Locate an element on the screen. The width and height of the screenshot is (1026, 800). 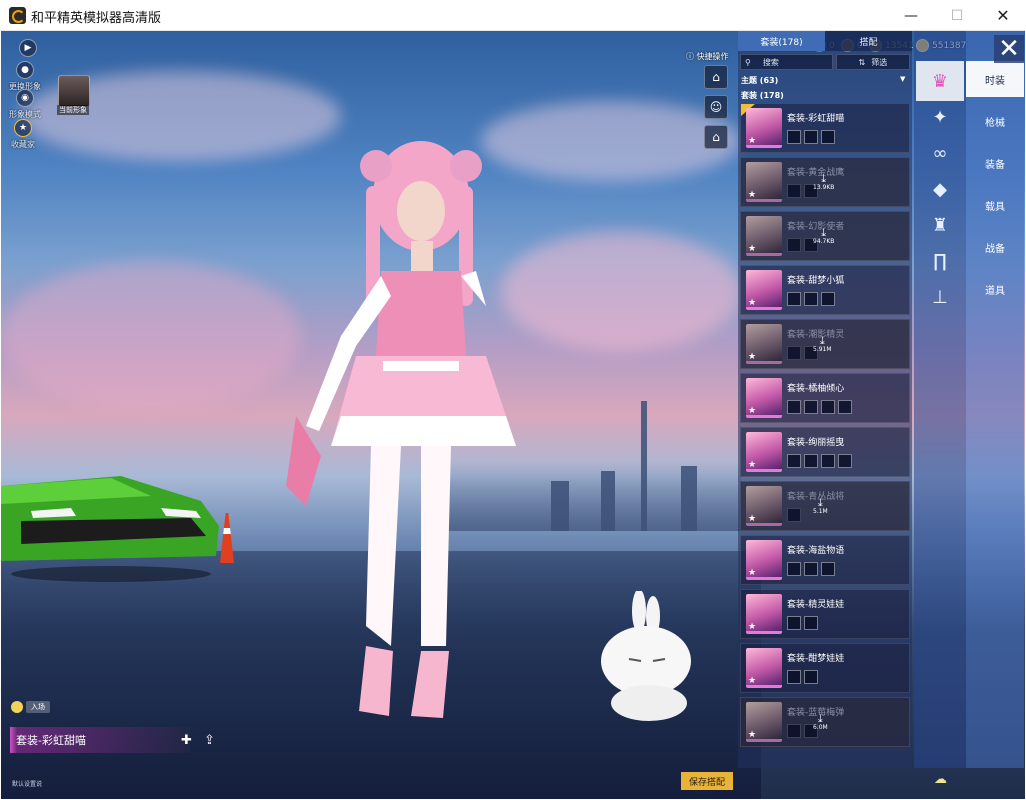
hud-collector: ★ 收藏家 is located at coordinates (23, 134).